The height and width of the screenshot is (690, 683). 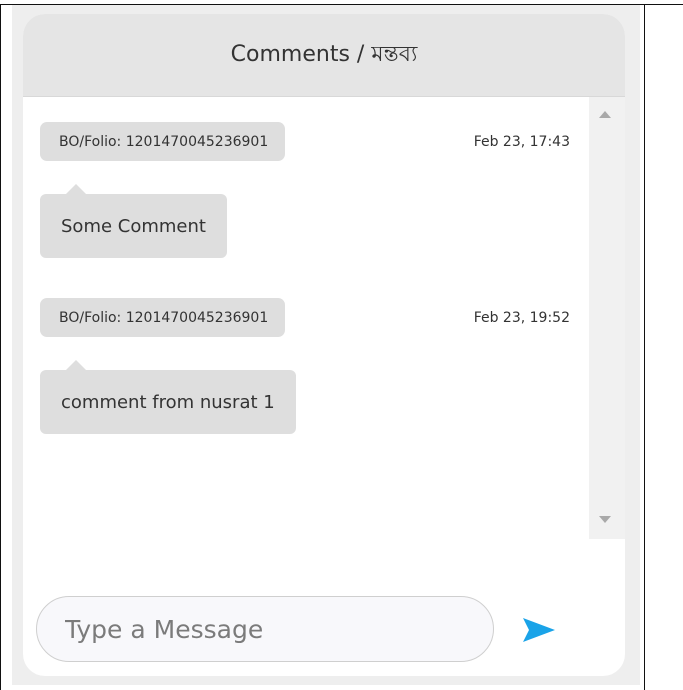 What do you see at coordinates (605, 114) in the screenshot?
I see `scroll-up-icon` at bounding box center [605, 114].